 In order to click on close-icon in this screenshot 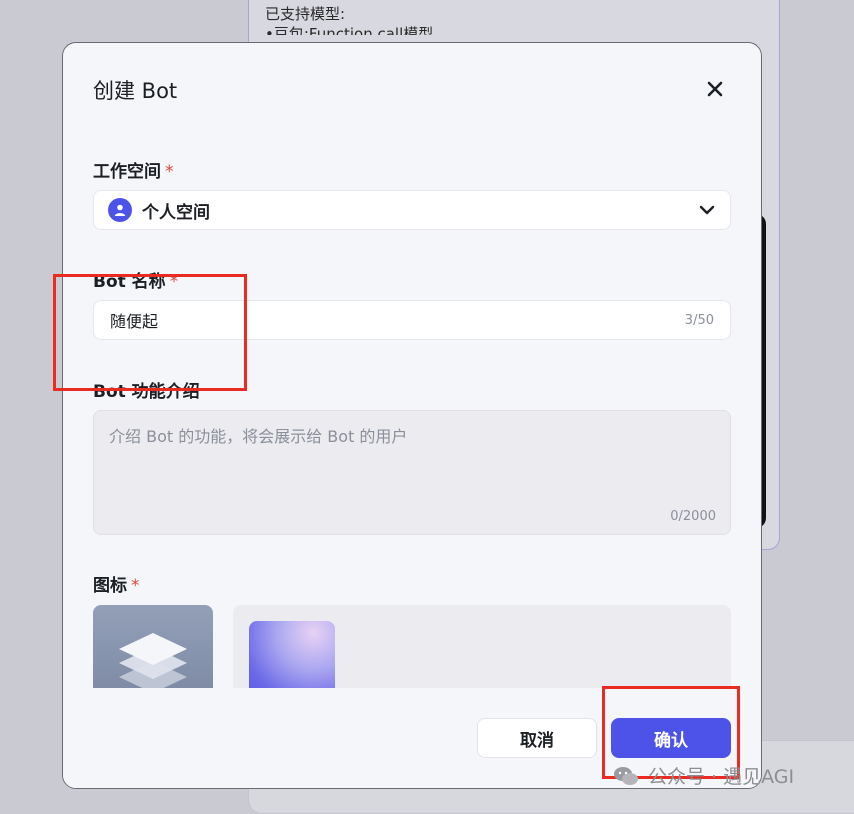, I will do `click(715, 89)`.